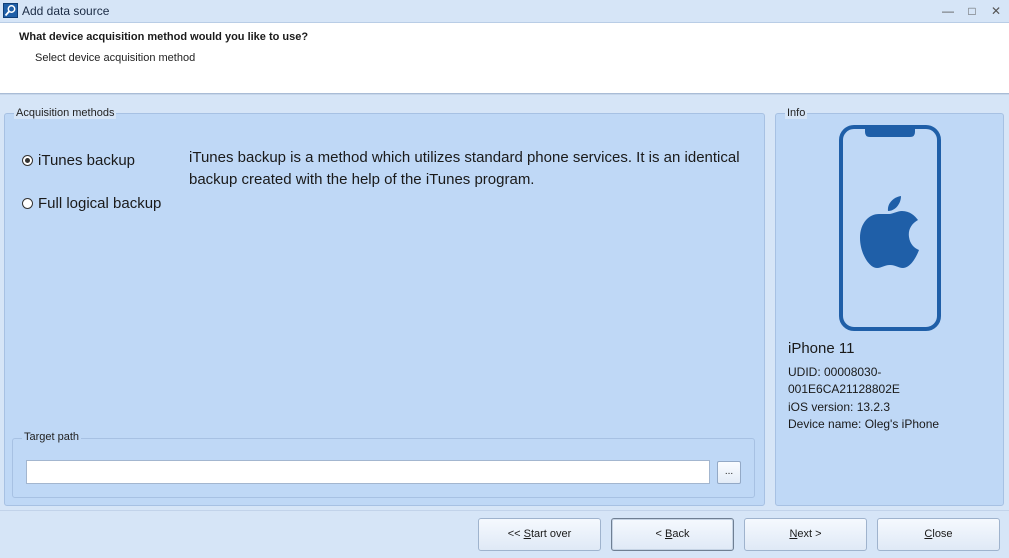  I want to click on device-name: Device name: Oleg's iPhone, so click(864, 424).